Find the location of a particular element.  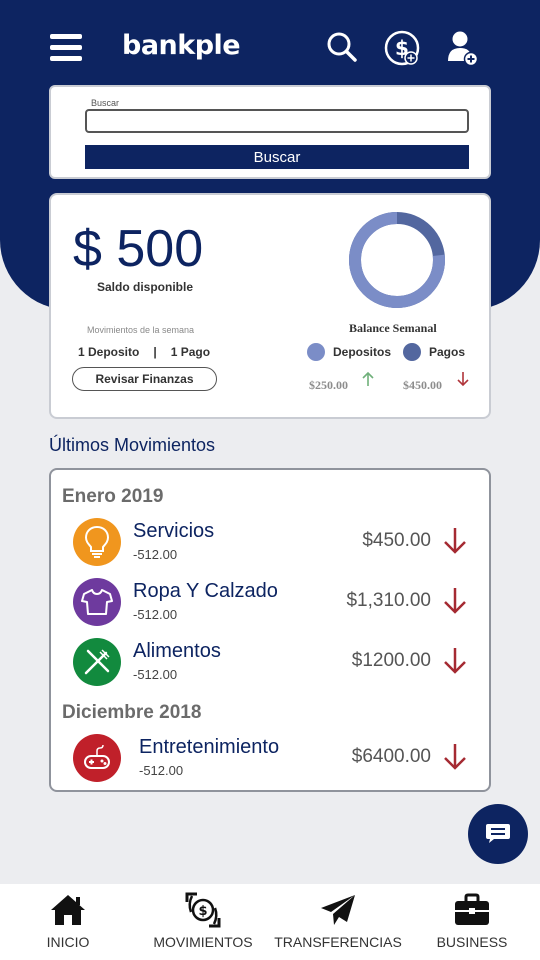

weekly-balance-donut-chart is located at coordinates (397, 260).